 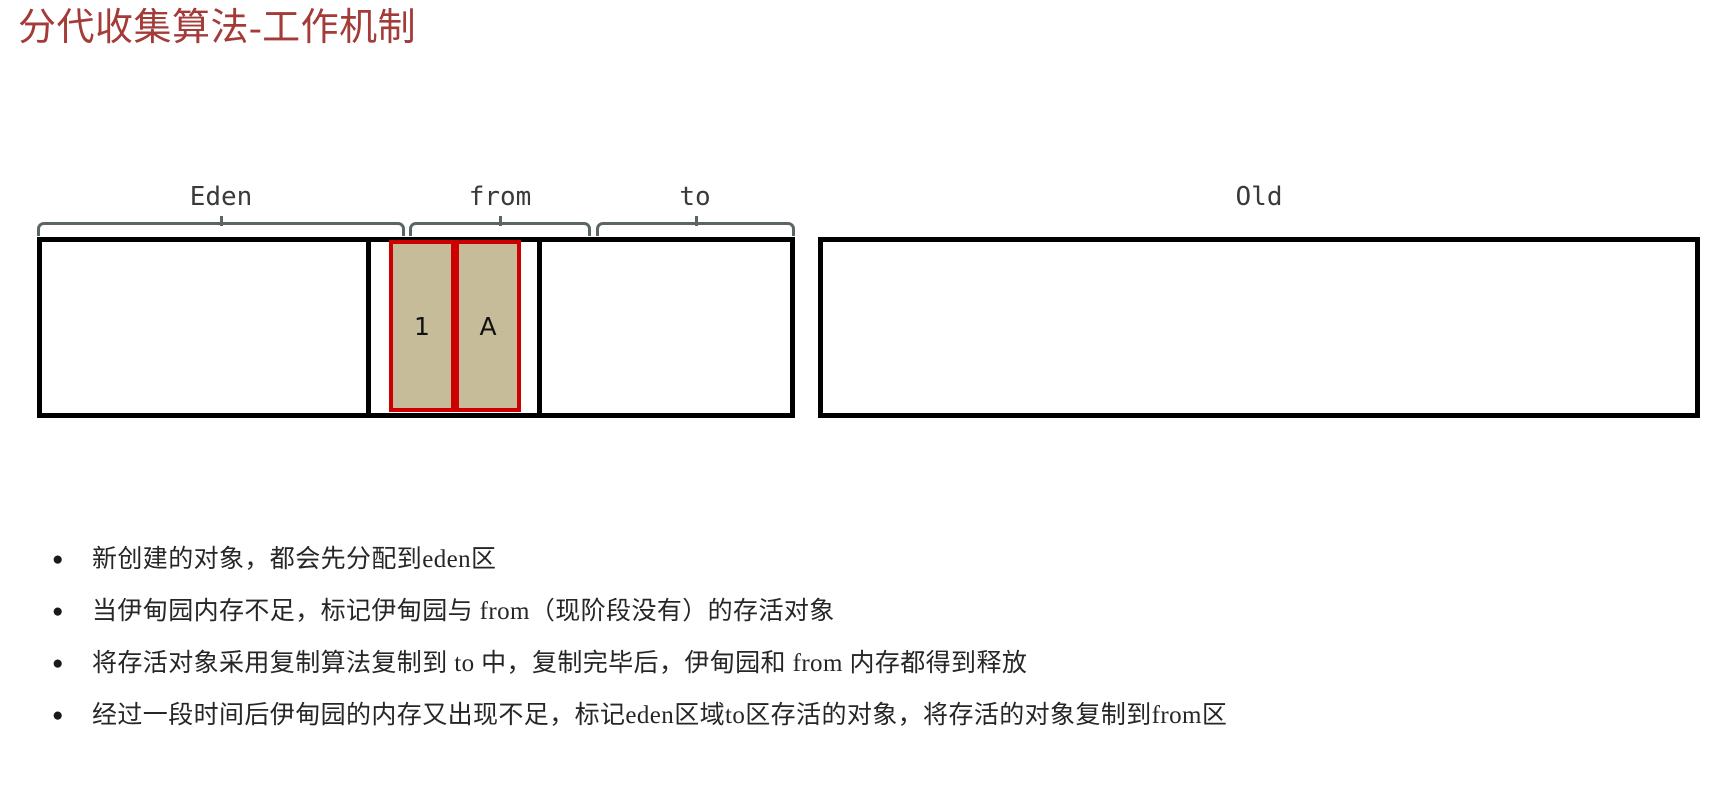 I want to click on brace-to, so click(x=695, y=226).